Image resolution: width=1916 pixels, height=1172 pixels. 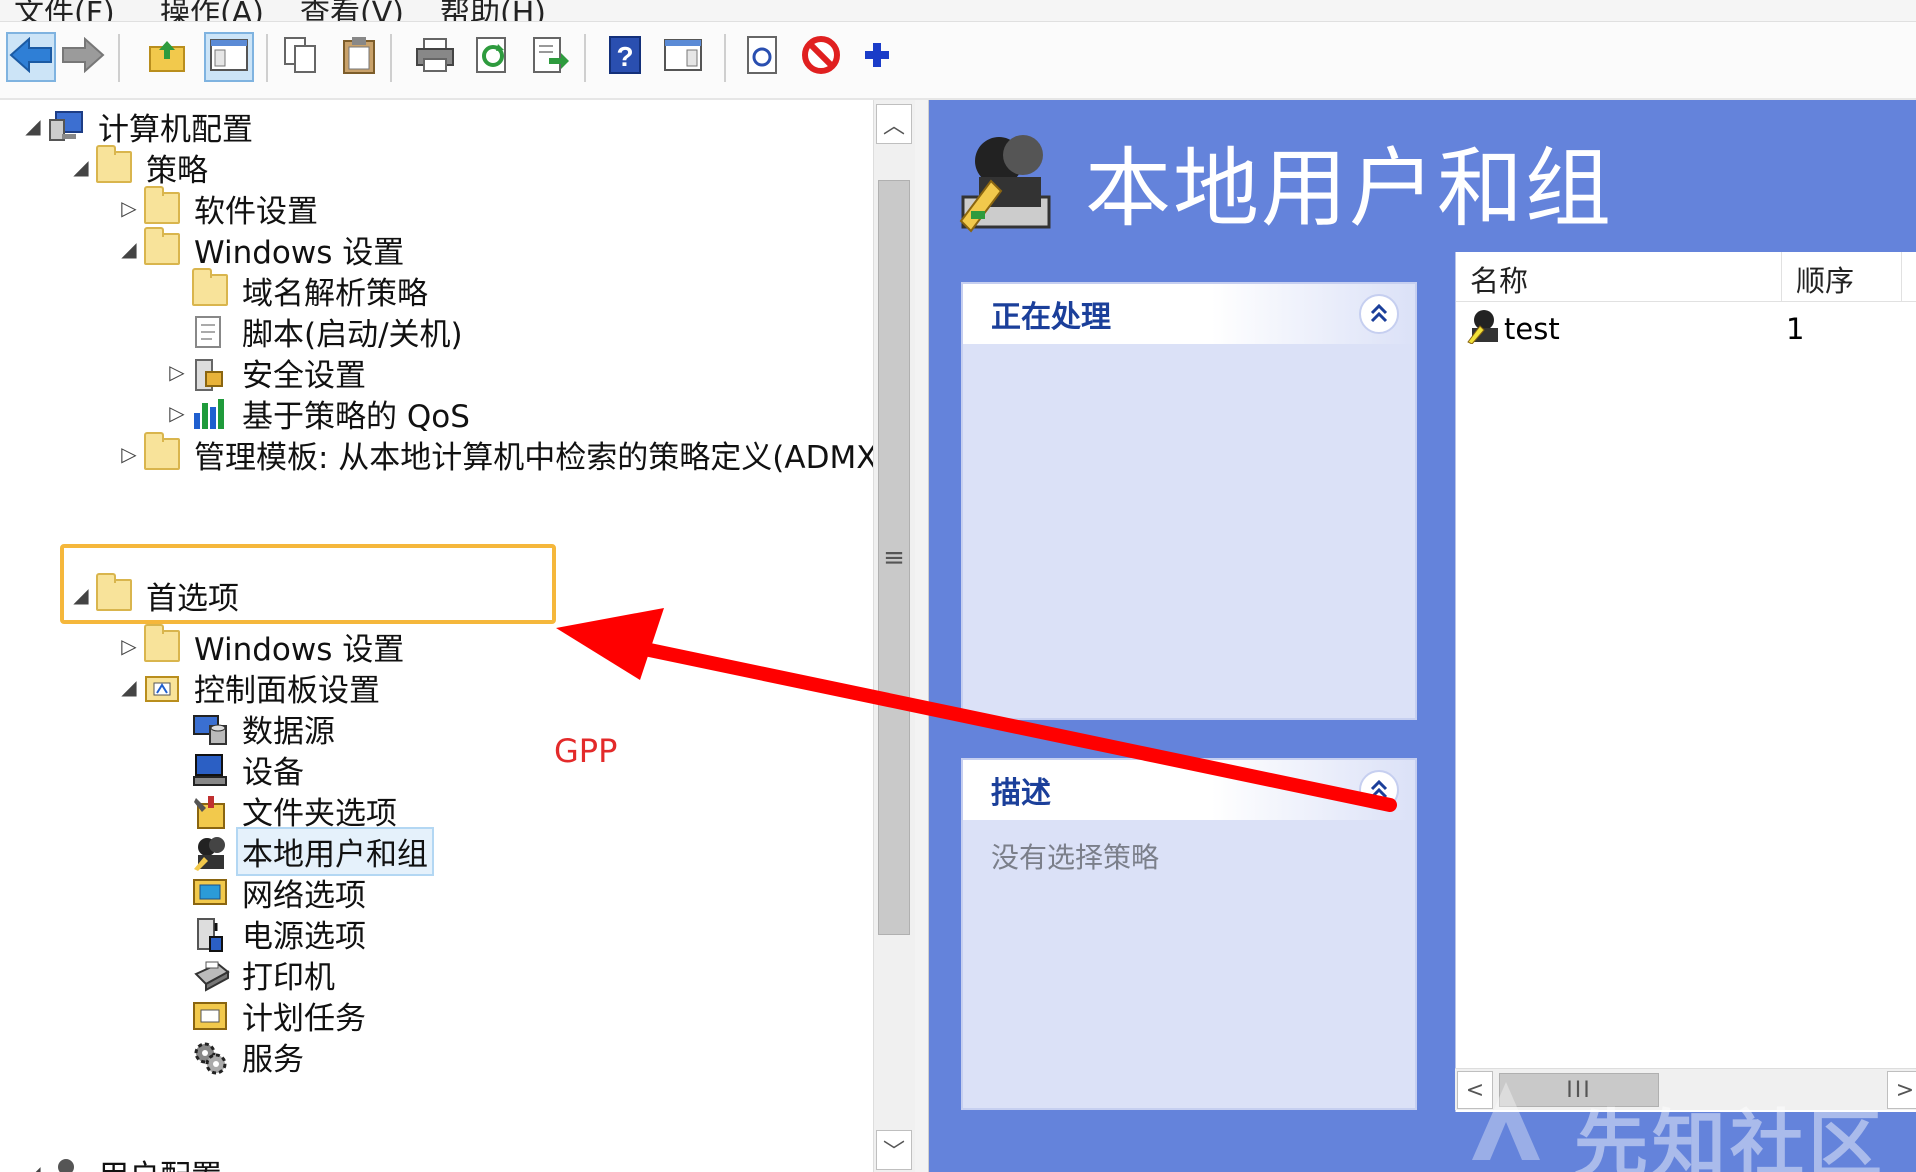 What do you see at coordinates (335, 293) in the screenshot?
I see `tree-node-label: 域名解析策略` at bounding box center [335, 293].